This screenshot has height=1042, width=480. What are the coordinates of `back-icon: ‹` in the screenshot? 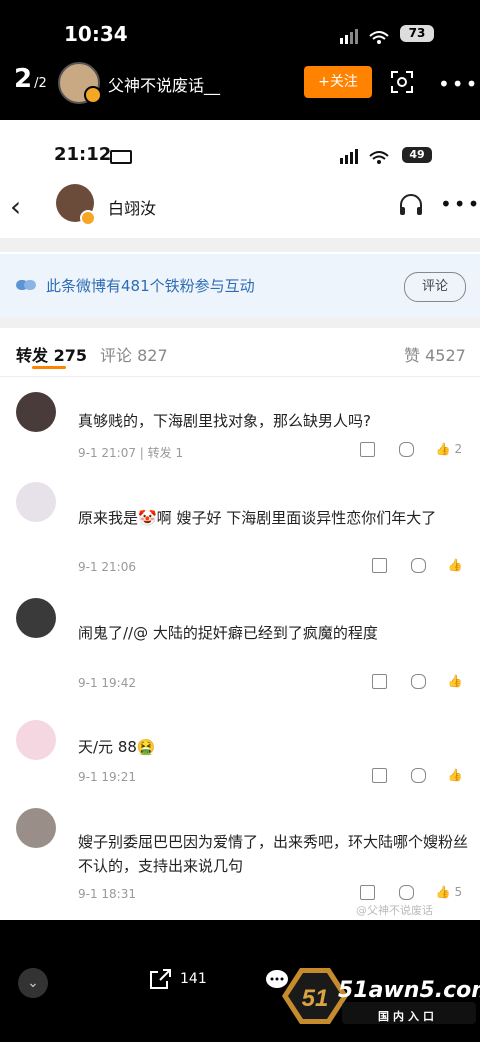 It's located at (15, 206).